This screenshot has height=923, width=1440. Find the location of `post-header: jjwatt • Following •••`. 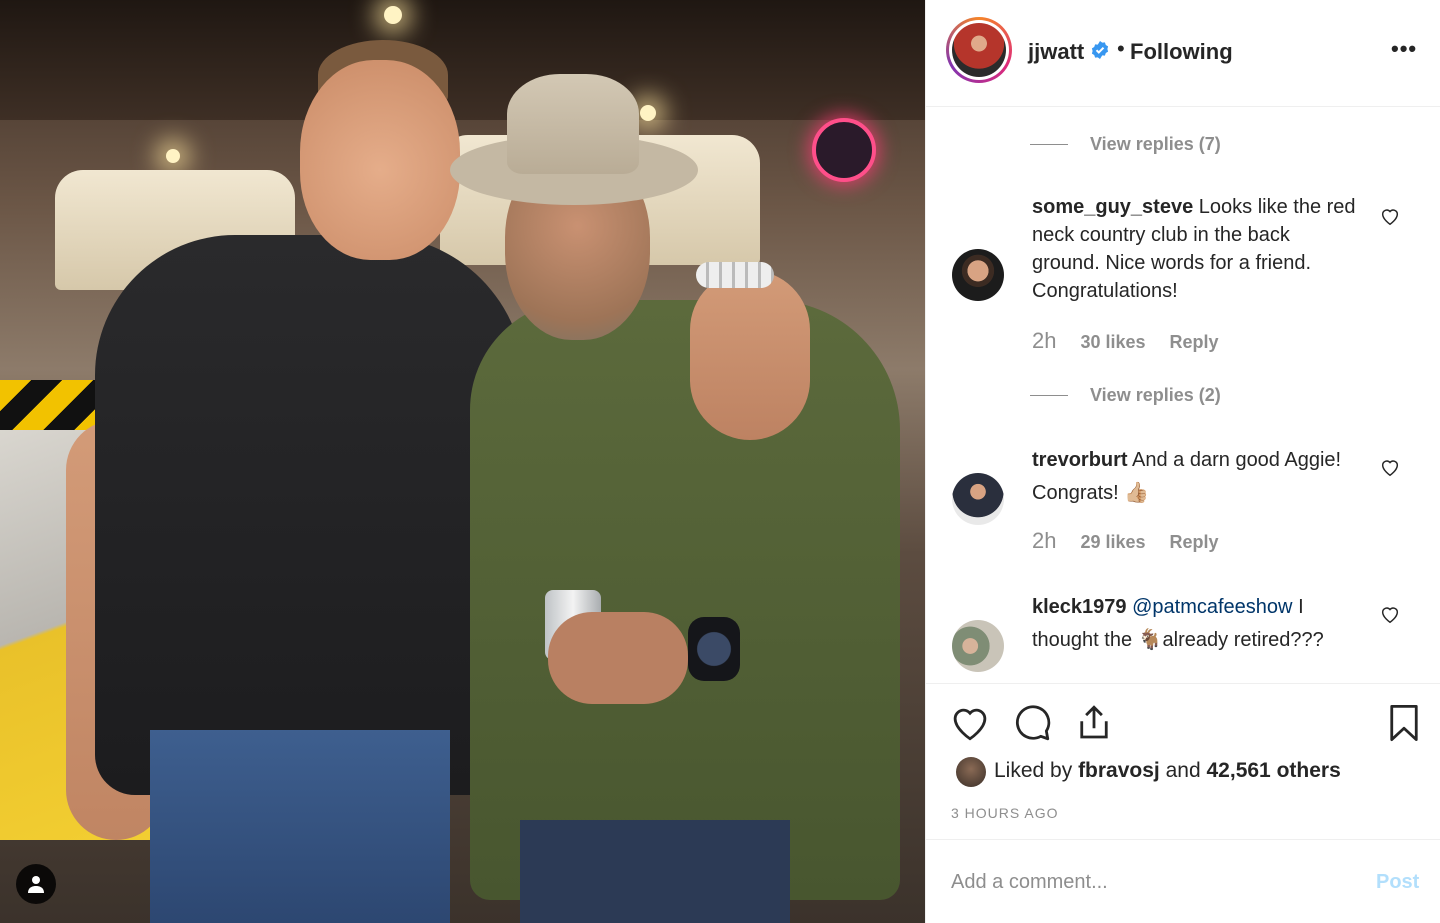

post-header: jjwatt • Following ••• is located at coordinates (1183, 53).